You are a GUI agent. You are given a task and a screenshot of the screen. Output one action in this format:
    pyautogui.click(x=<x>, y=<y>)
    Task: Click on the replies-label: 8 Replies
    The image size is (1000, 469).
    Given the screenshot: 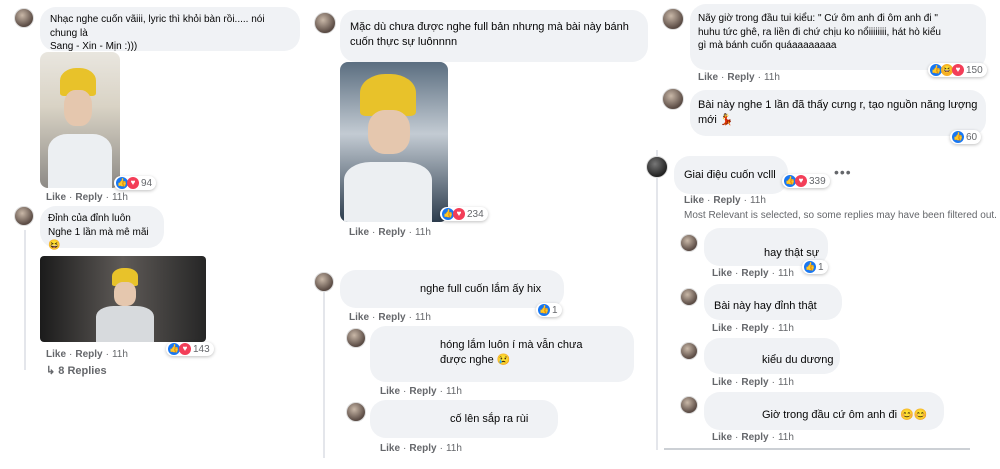 What is the action you would take?
    pyautogui.click(x=82, y=371)
    